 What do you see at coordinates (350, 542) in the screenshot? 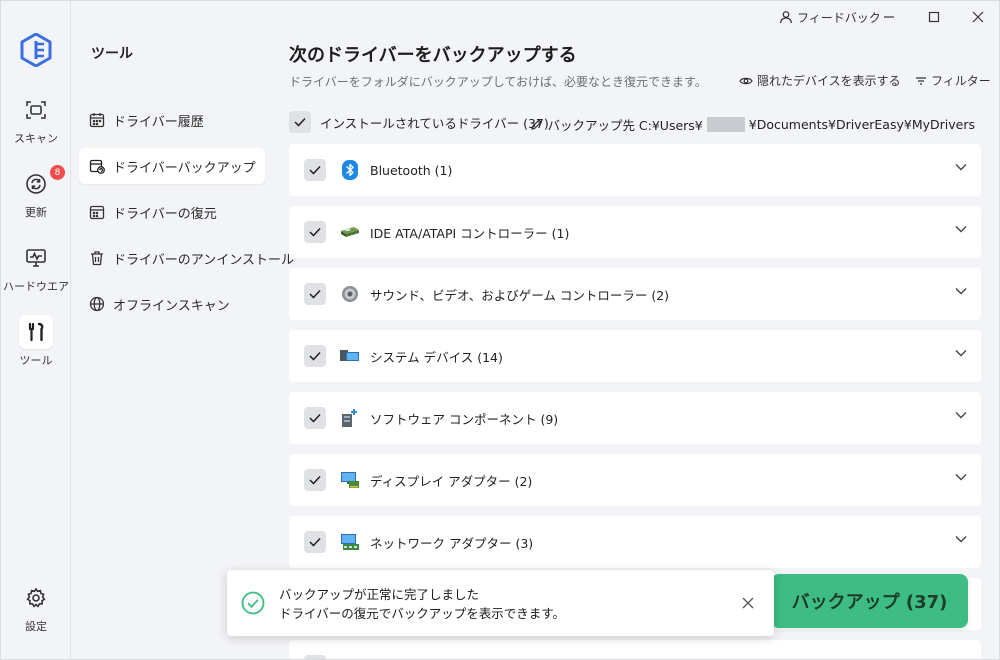
I see `network-adapter-icon` at bounding box center [350, 542].